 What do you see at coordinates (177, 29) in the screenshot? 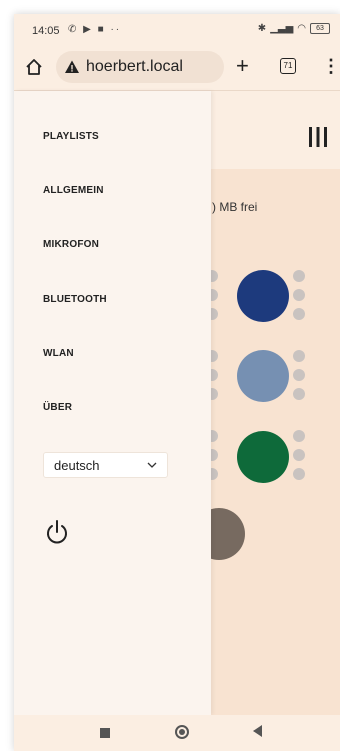
I see `status-bar: 14:05 ✆ ▶ ■ ·· ✱ ▁▃▅ ◠ 63` at bounding box center [177, 29].